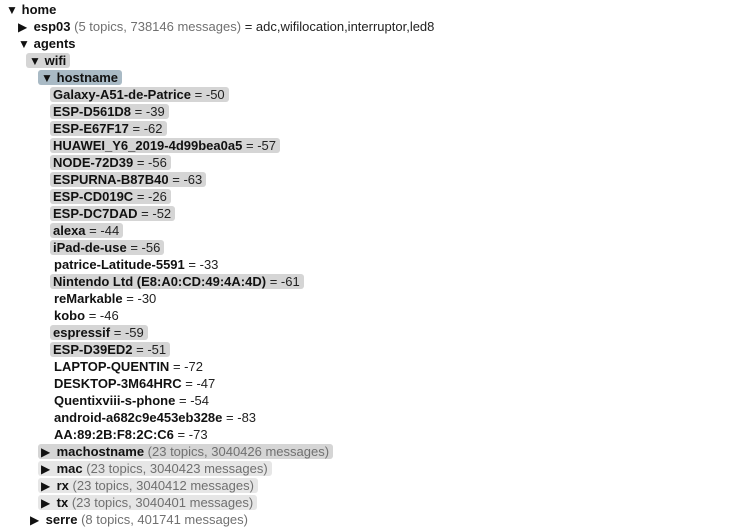 This screenshot has width=755, height=529. I want to click on hostname-entry: ESP-DC7DAD = -52, so click(113, 213).